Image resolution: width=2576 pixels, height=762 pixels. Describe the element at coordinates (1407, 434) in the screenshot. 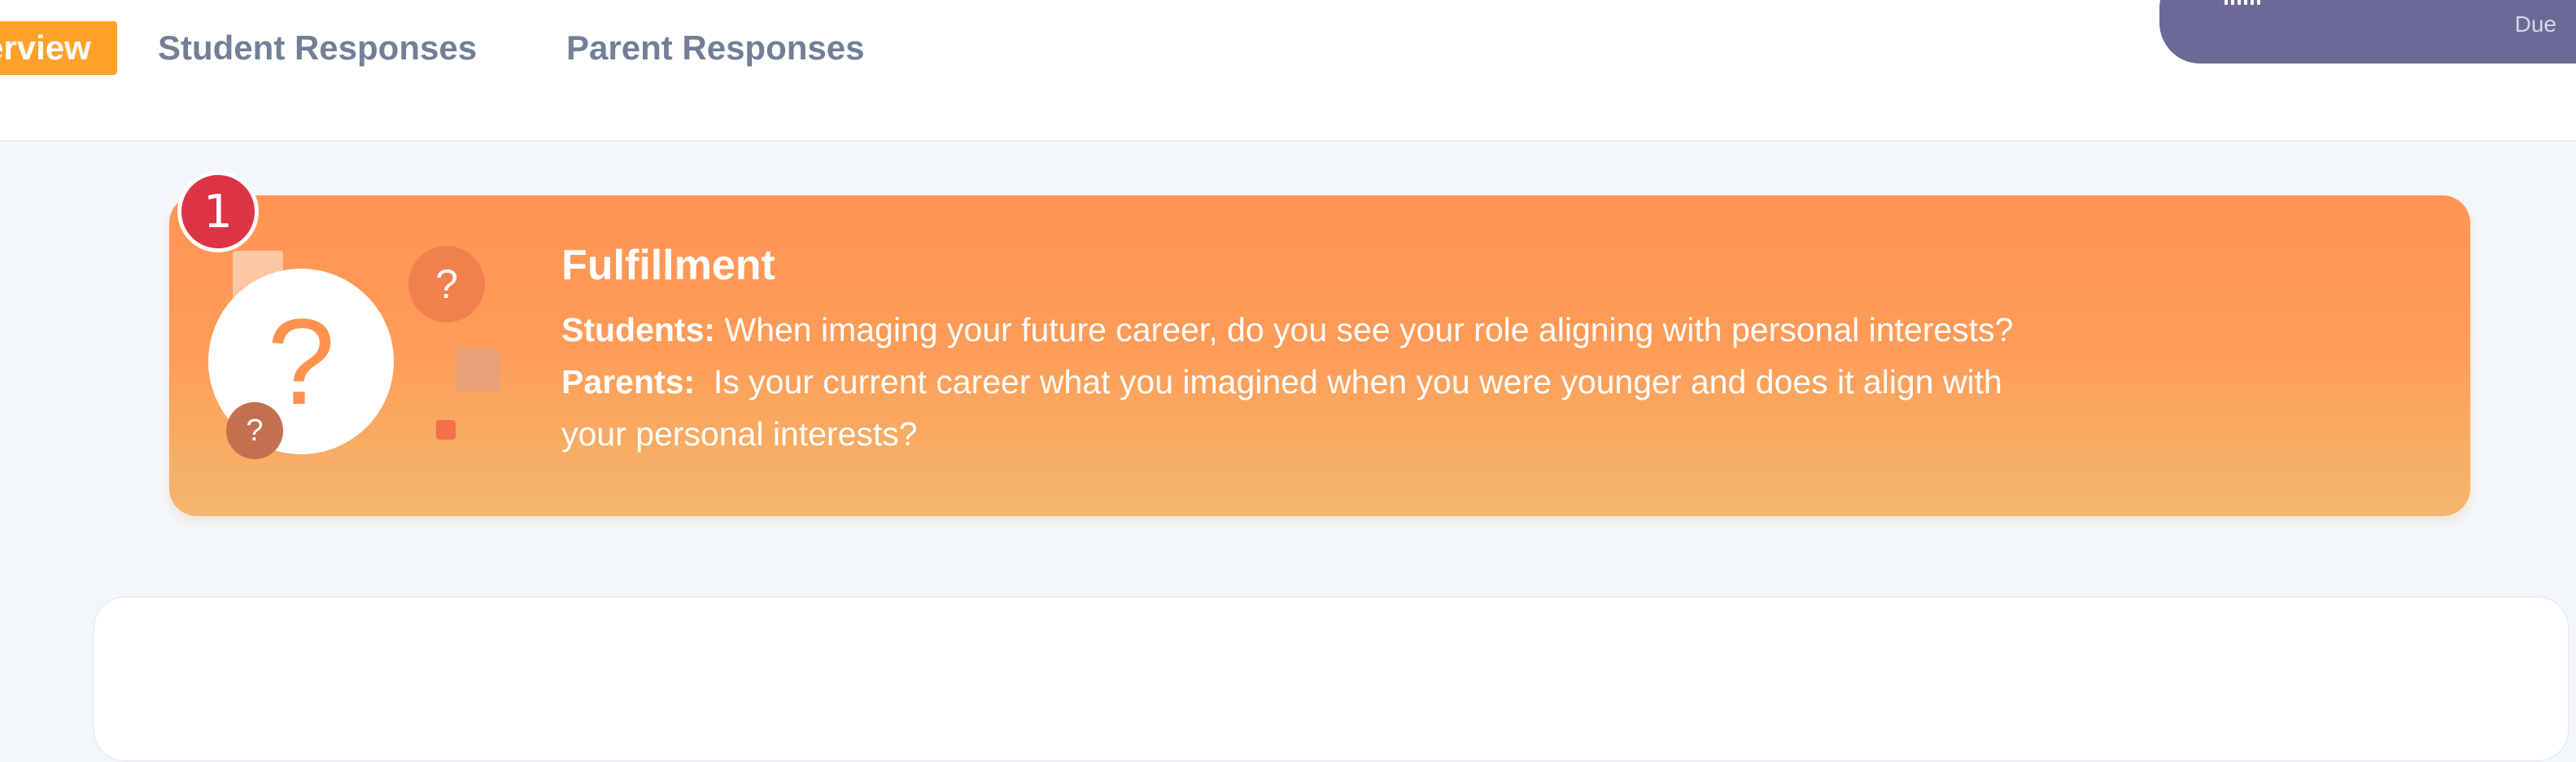

I see `parents-question-continued: your personal interests?` at that location.